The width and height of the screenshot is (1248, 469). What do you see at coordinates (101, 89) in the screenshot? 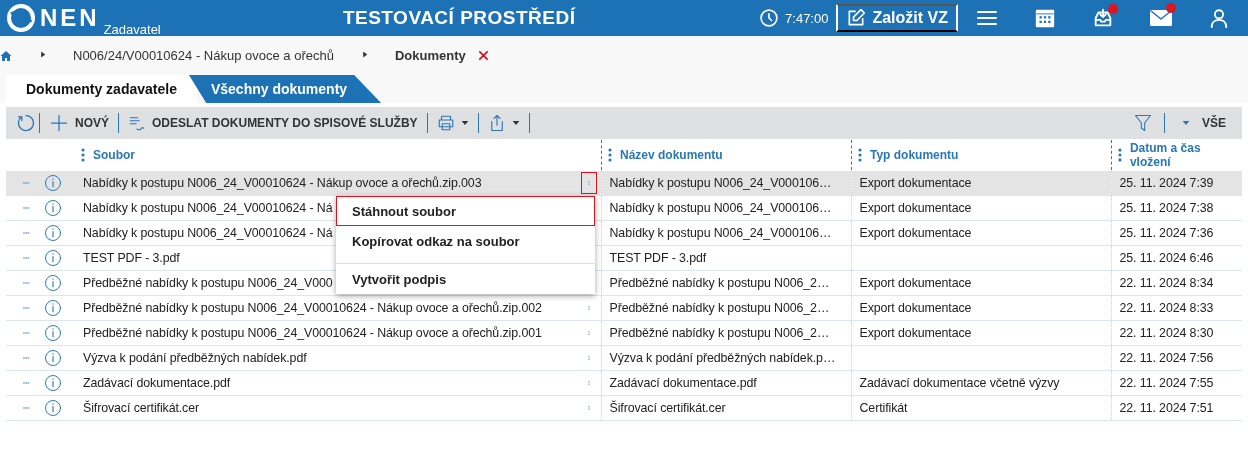
I see `tab: Dokumenty zadavatele` at bounding box center [101, 89].